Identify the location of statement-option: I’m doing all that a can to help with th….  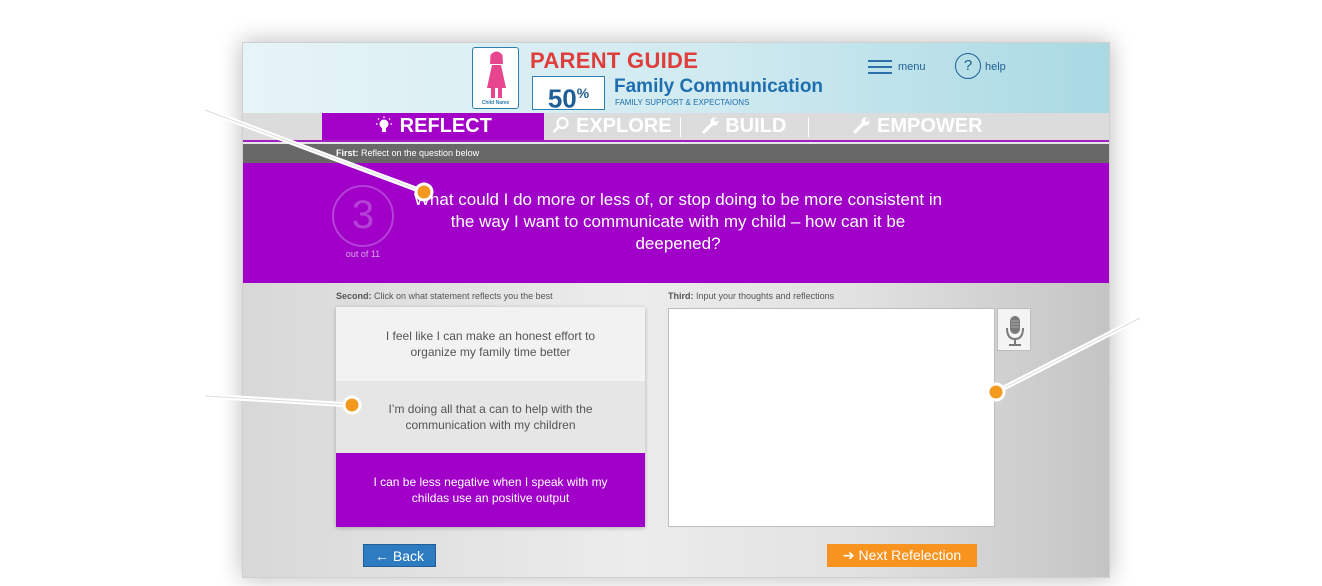
(490, 417).